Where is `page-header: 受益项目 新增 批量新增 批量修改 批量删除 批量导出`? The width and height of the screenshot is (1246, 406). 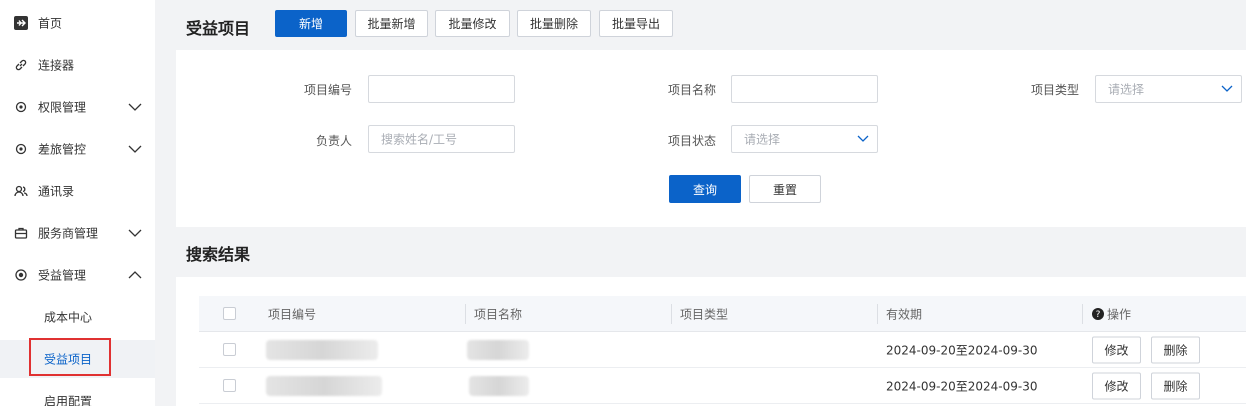
page-header: 受益项目 新增 批量新增 批量修改 批量删除 批量导出 is located at coordinates (700, 25).